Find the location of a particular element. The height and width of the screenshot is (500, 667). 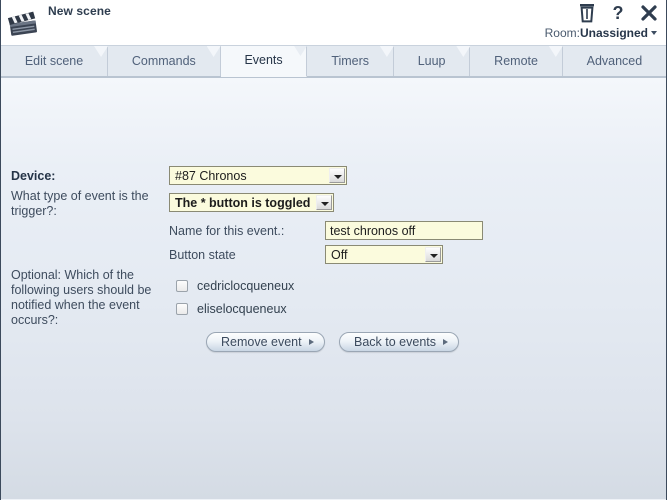

tab-label: Events is located at coordinates (263, 60).